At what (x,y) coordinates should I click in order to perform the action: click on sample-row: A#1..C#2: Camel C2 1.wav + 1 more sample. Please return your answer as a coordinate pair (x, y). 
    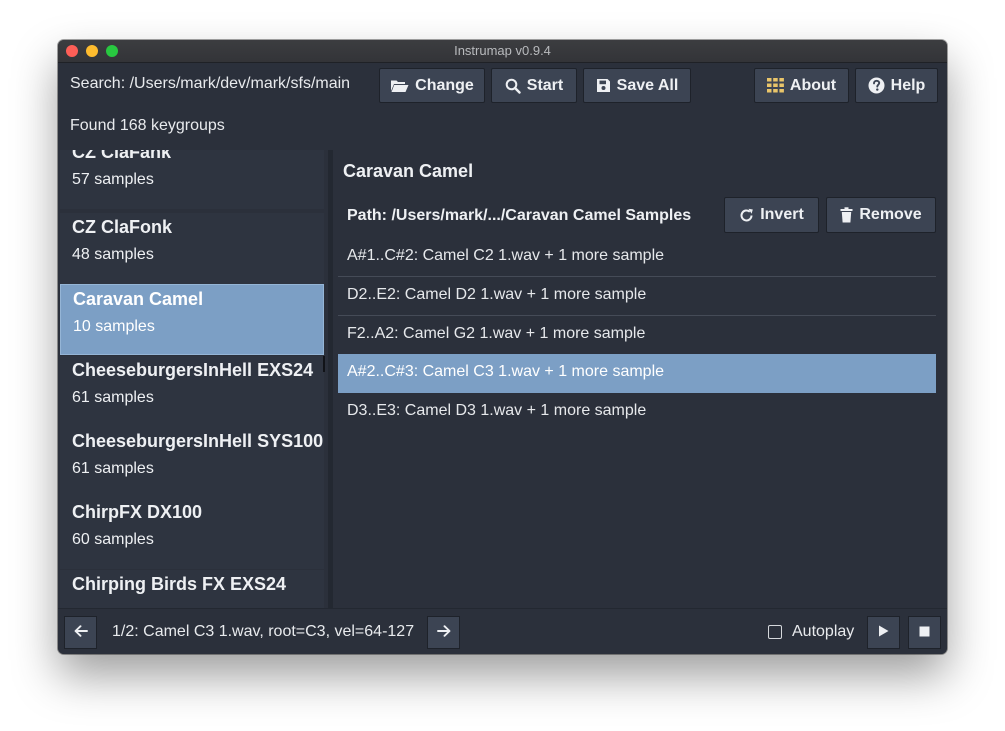
    Looking at the image, I should click on (637, 257).